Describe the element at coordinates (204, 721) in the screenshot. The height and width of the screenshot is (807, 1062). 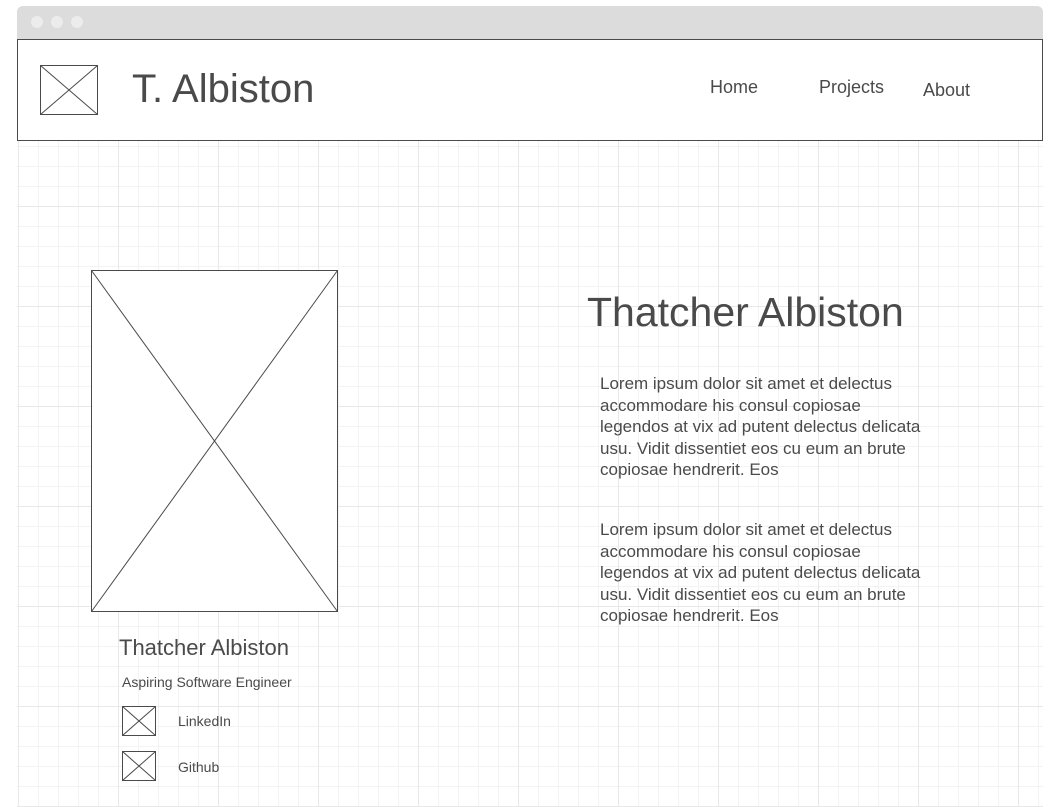
I see `linkedin-link: LinkedIn` at that location.